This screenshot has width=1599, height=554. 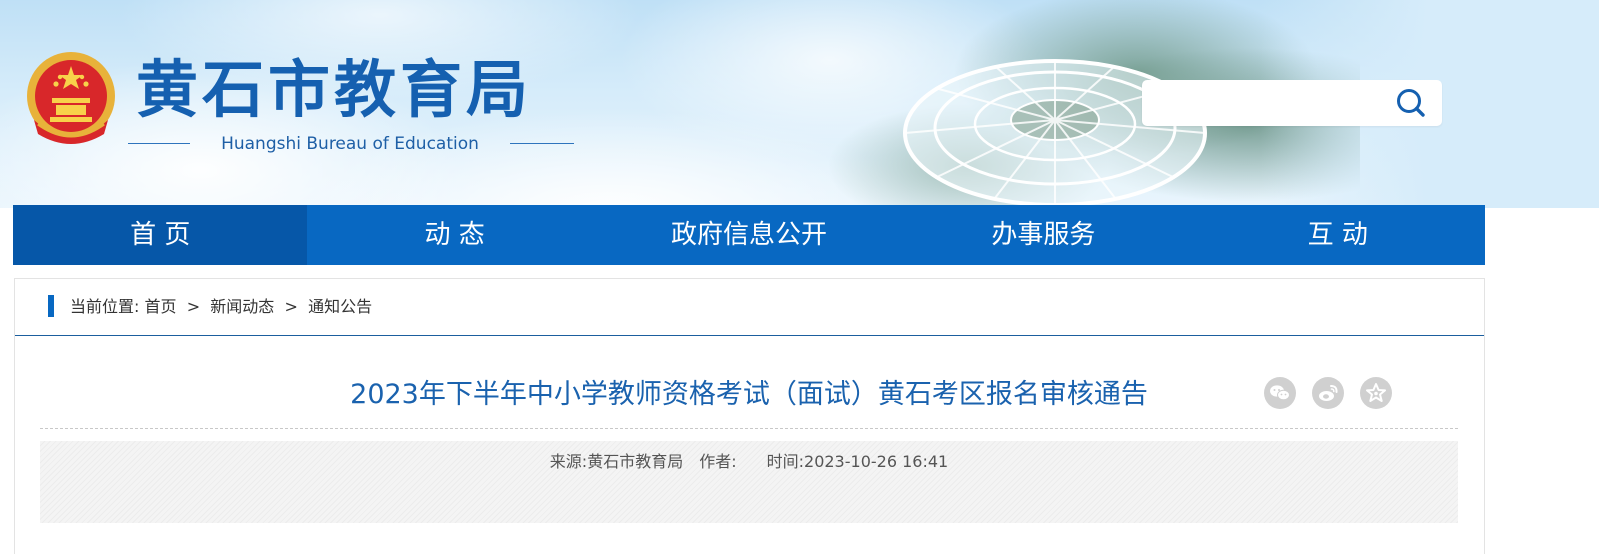 I want to click on article-time: 2023-10-26 16:41, so click(x=876, y=461).